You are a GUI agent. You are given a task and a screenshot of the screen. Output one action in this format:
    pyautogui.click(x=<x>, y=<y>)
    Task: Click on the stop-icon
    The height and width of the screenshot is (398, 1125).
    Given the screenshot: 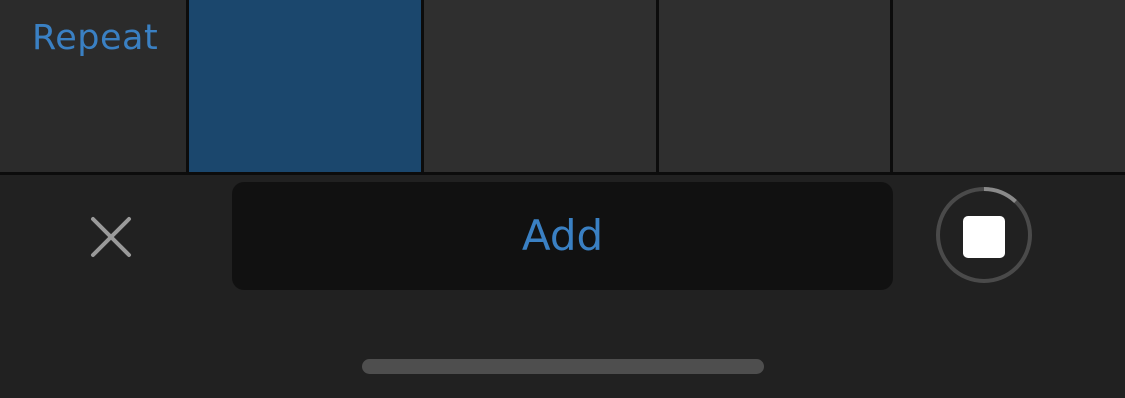 What is the action you would take?
    pyautogui.click(x=984, y=235)
    